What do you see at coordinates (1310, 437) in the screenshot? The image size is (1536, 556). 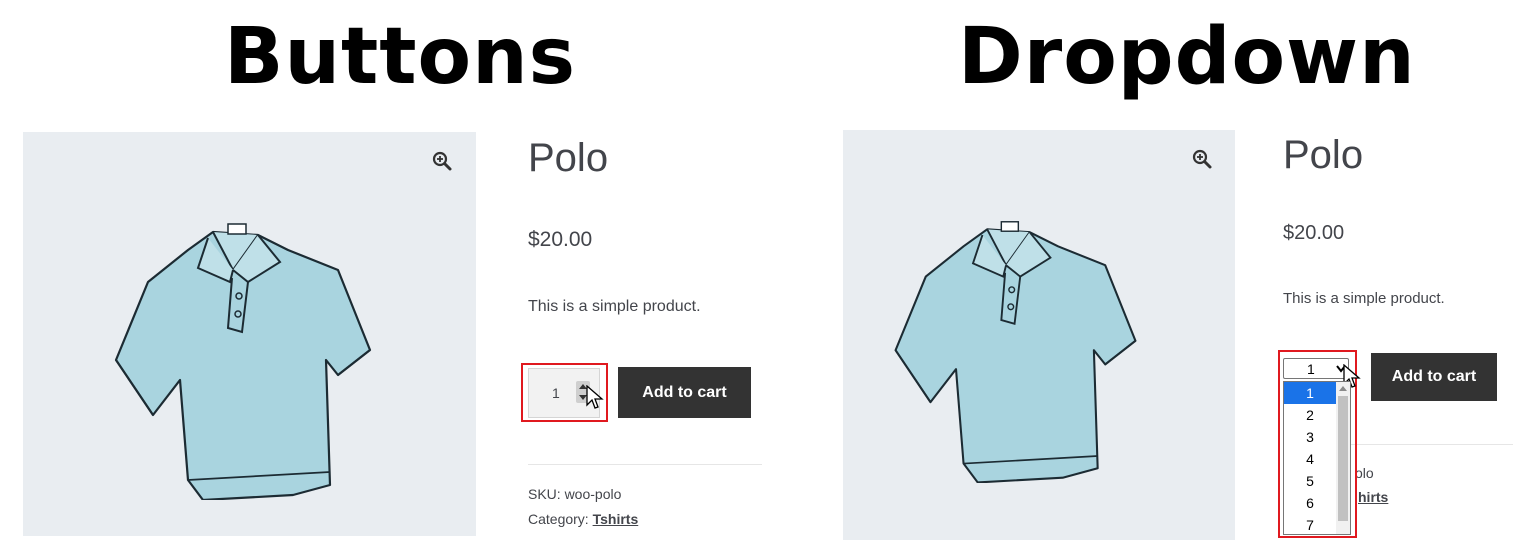 I see `dropdown-option: 3` at bounding box center [1310, 437].